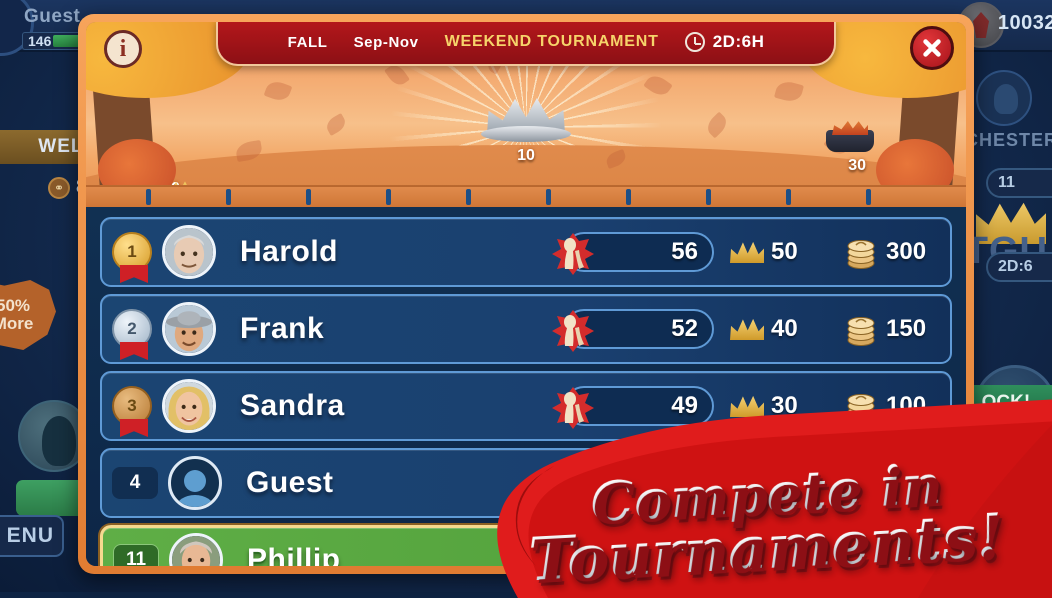  Describe the element at coordinates (526, 406) in the screenshot. I see `table-row: 3 Sandra 49 30 100` at that location.